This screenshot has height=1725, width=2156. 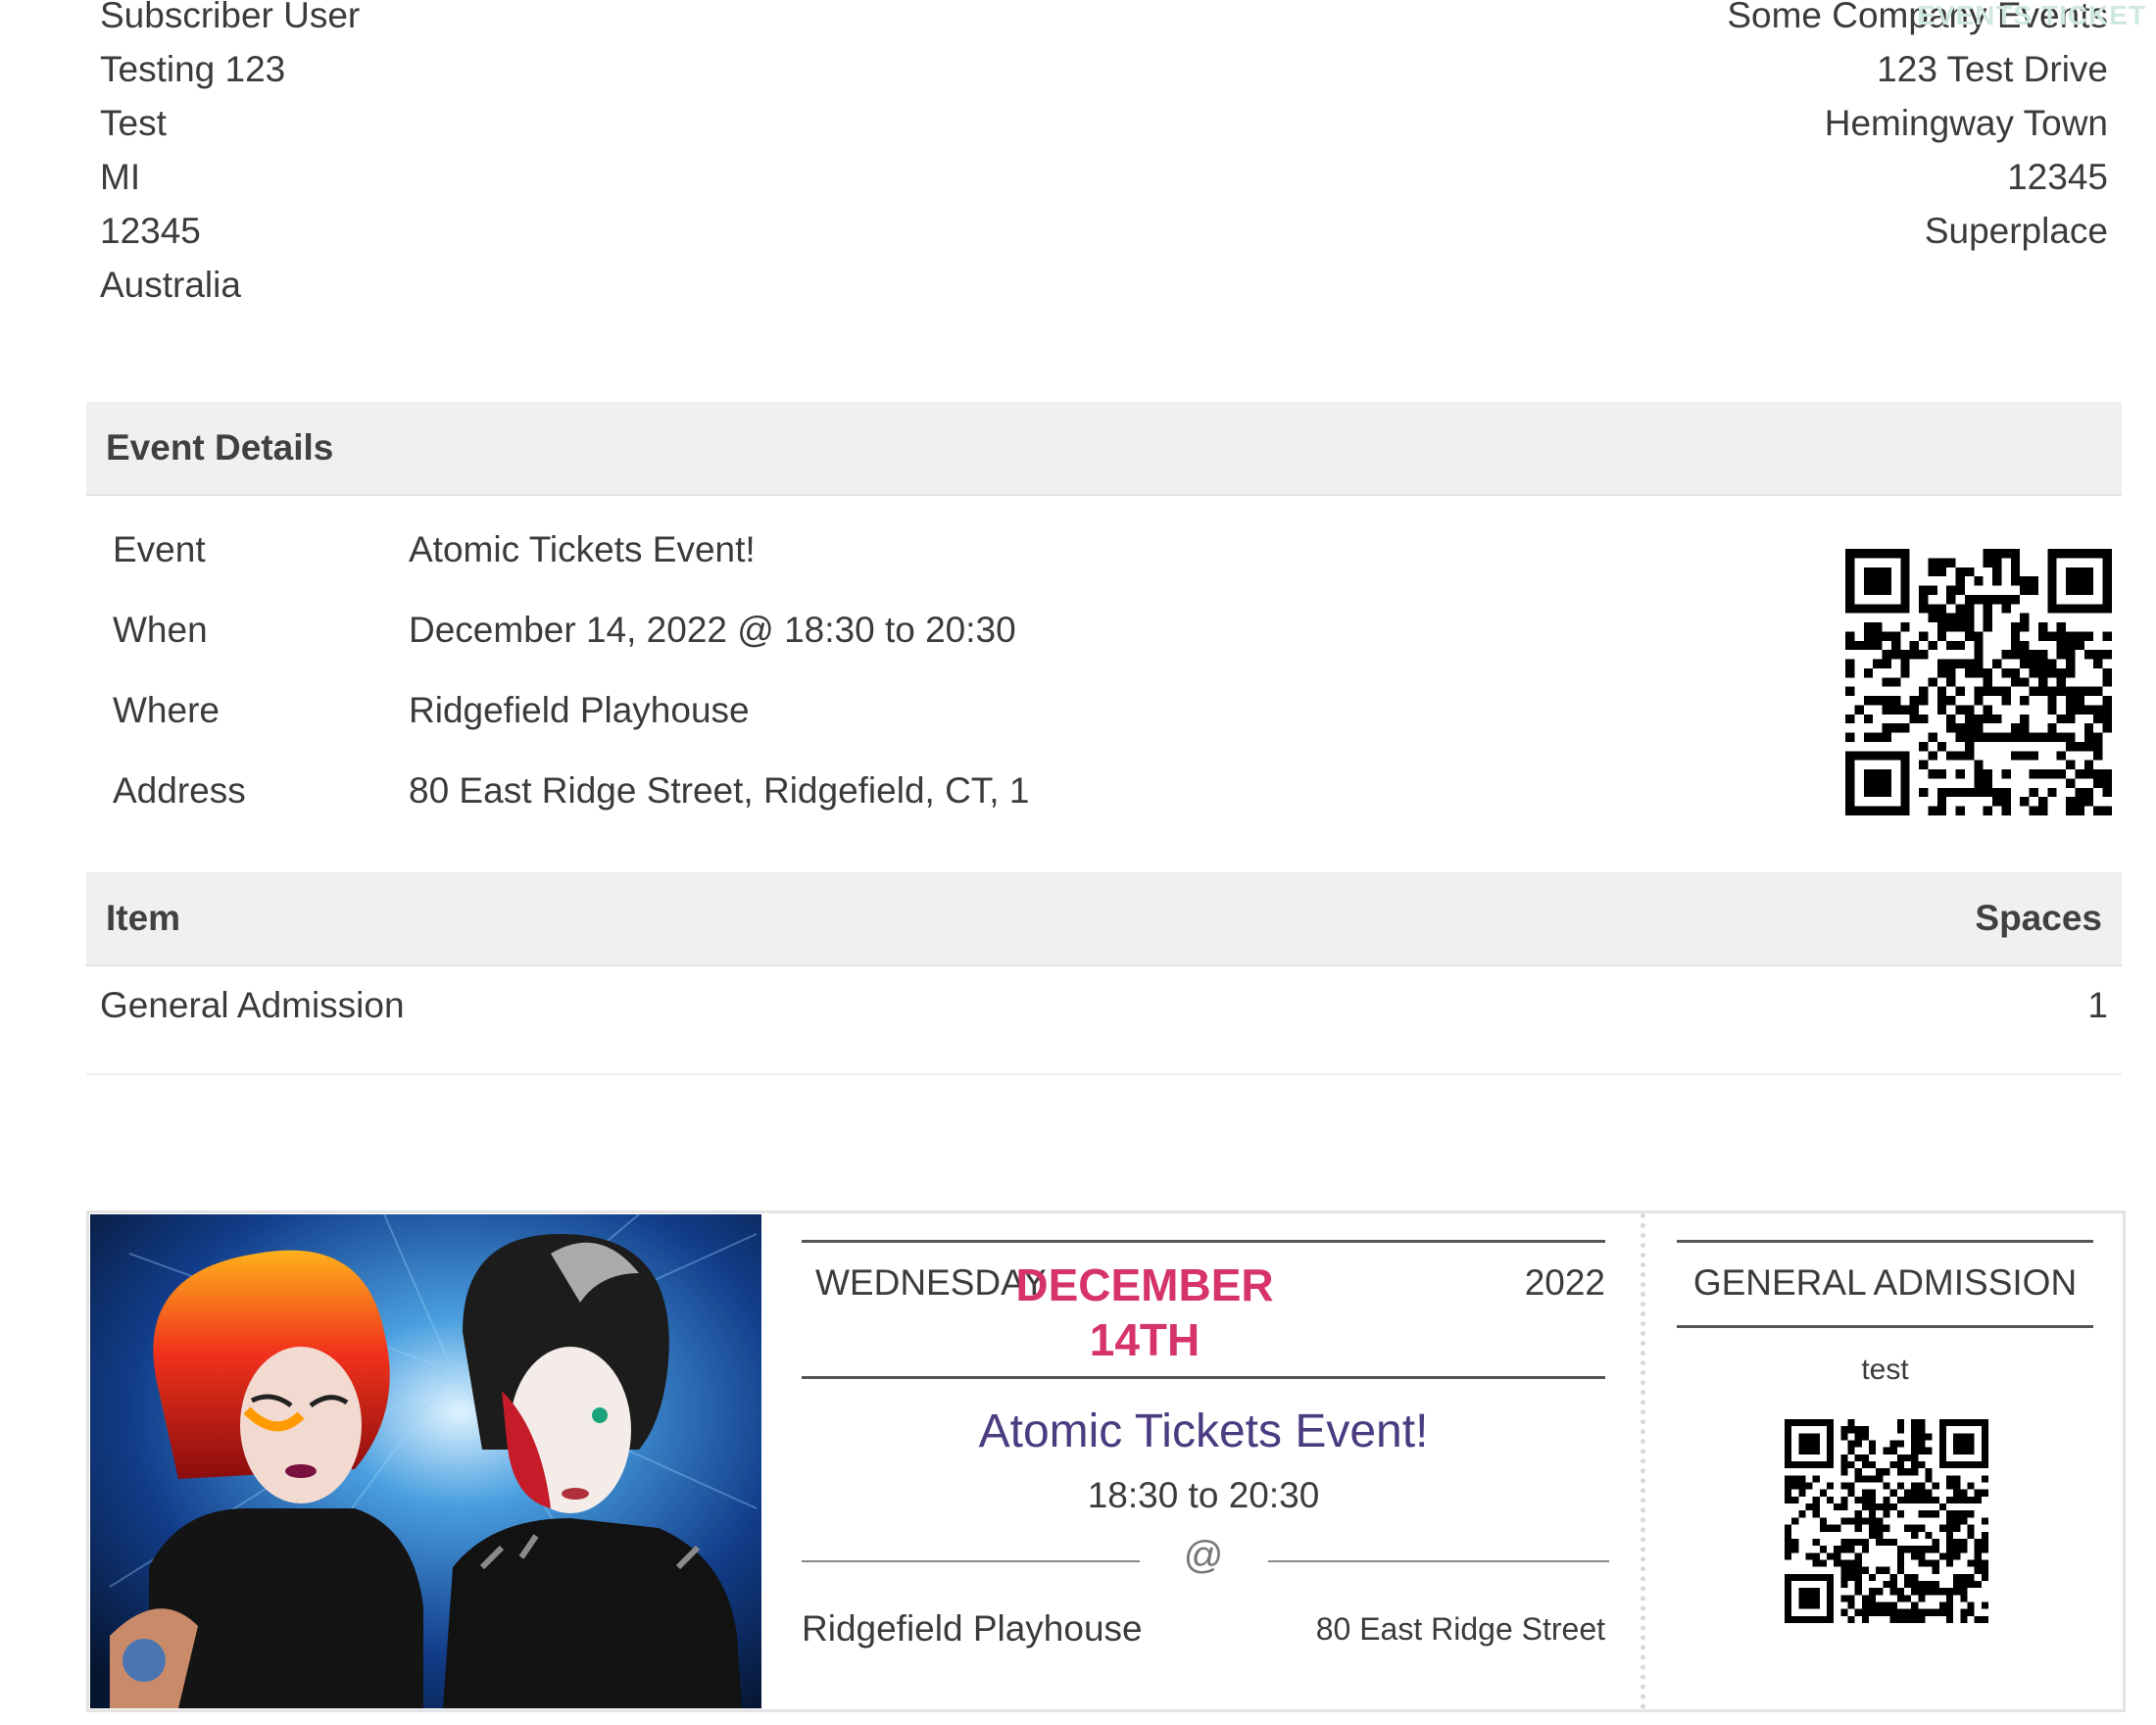 What do you see at coordinates (120, 177) in the screenshot?
I see `subscriber-line: MI` at bounding box center [120, 177].